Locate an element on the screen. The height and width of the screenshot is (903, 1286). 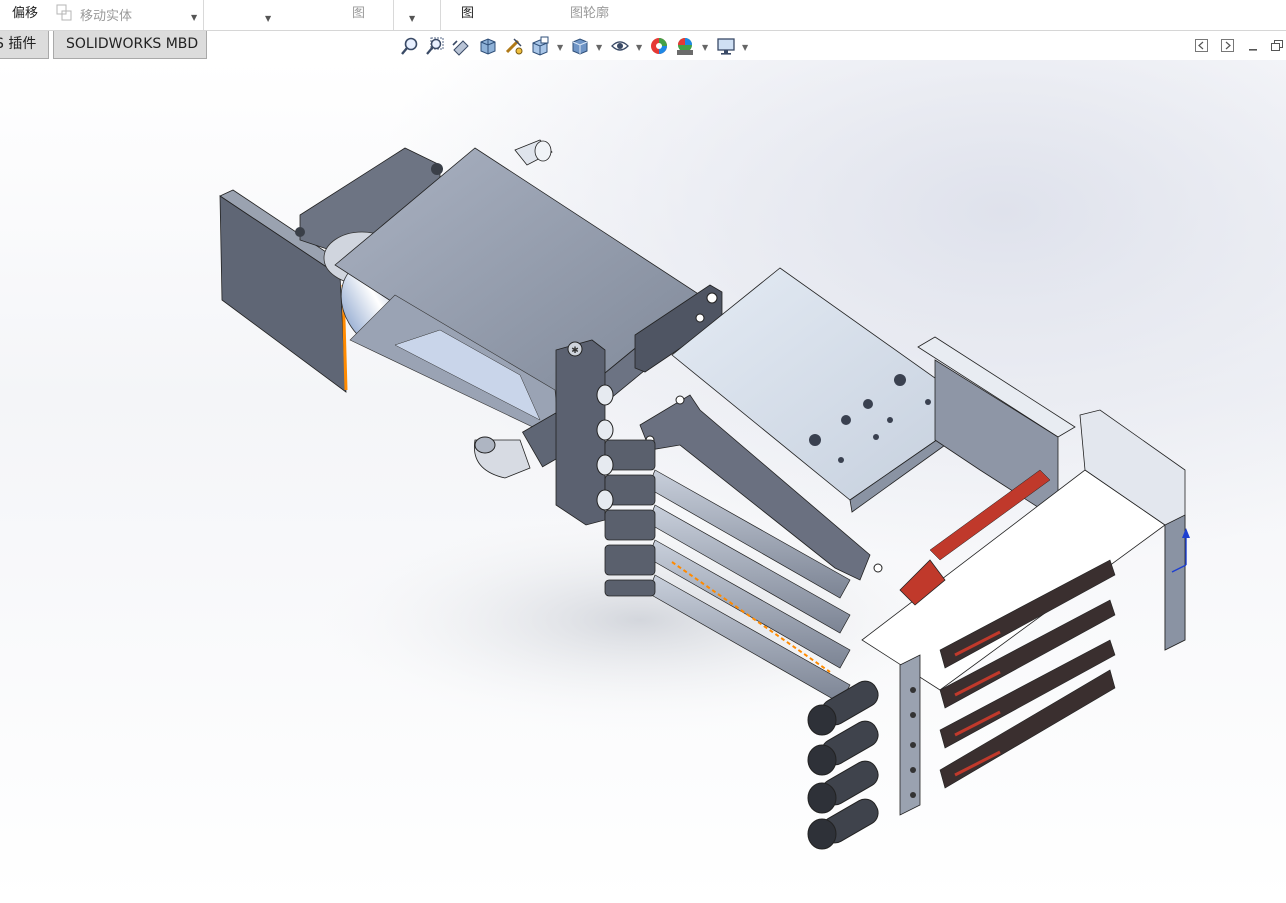
view-button-2: 图 is located at coordinates (467, 14).